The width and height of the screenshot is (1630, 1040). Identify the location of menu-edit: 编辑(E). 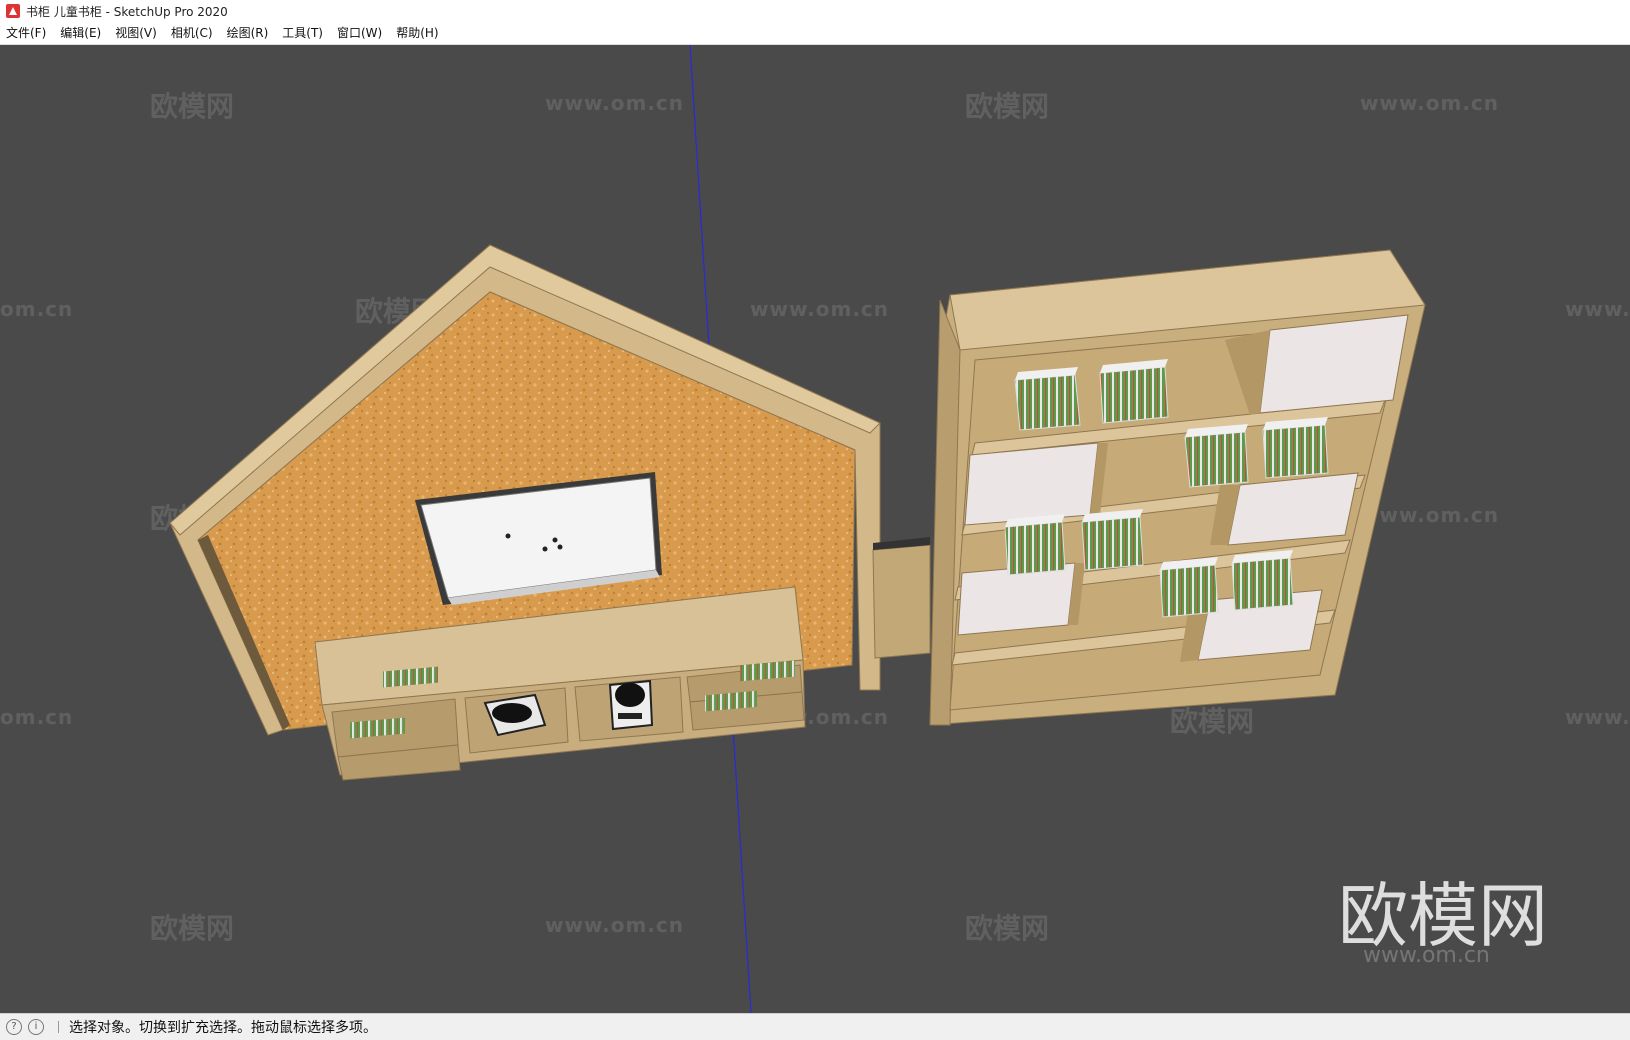
(80, 33).